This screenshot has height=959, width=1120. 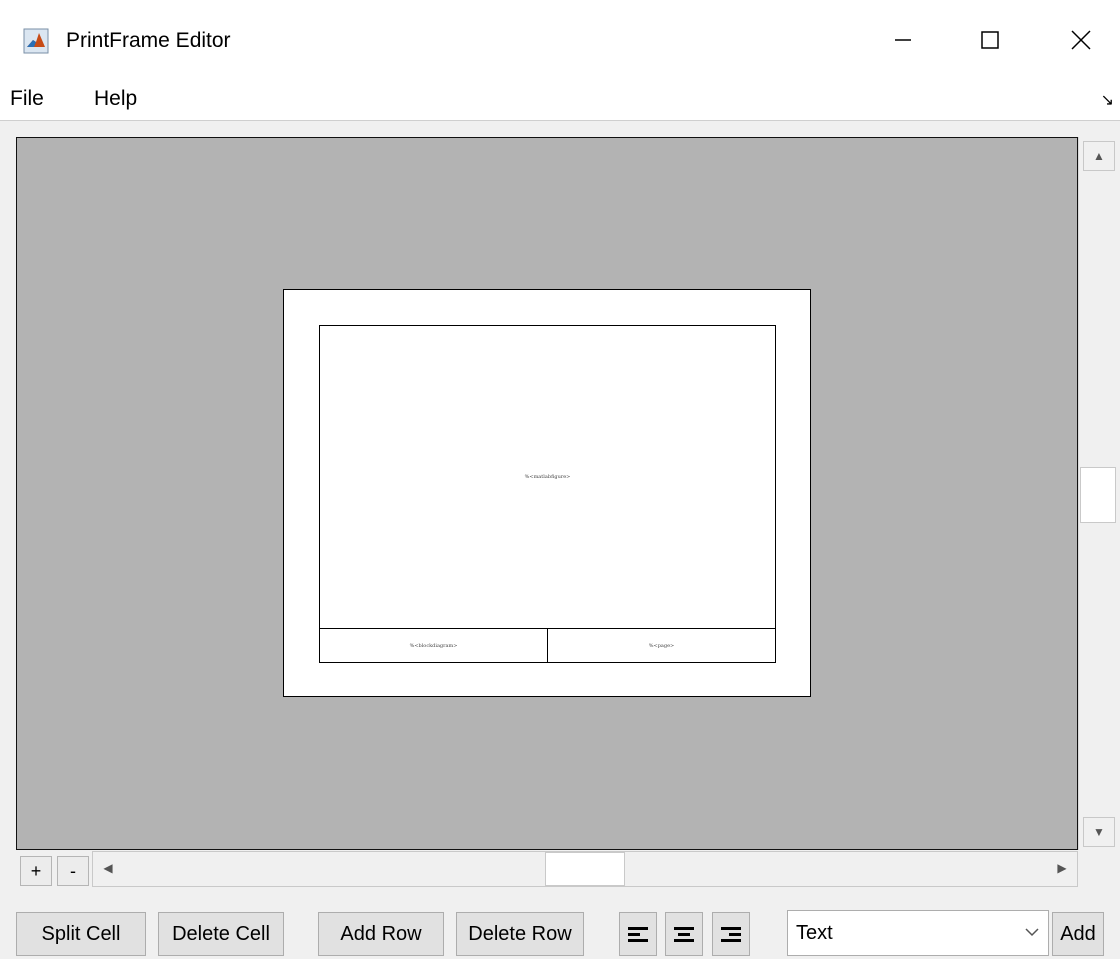 What do you see at coordinates (81, 934) in the screenshot?
I see `split-cell-button: Split Cell` at bounding box center [81, 934].